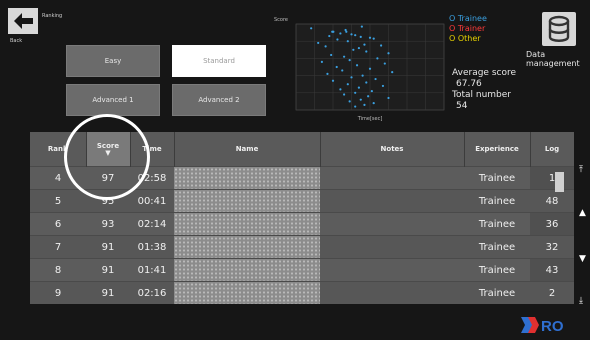  I want to click on company-logo: RO, so click(542, 326).